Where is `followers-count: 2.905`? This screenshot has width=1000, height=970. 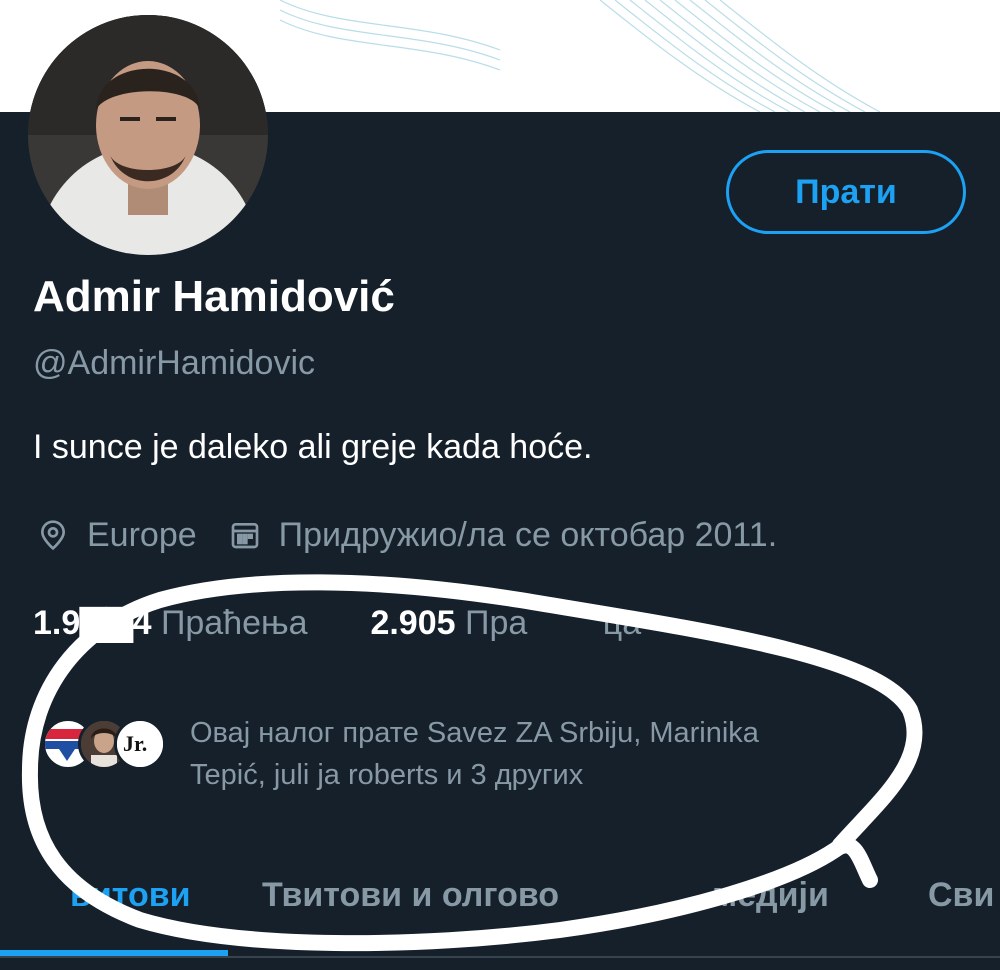
followers-count: 2.905 is located at coordinates (413, 623).